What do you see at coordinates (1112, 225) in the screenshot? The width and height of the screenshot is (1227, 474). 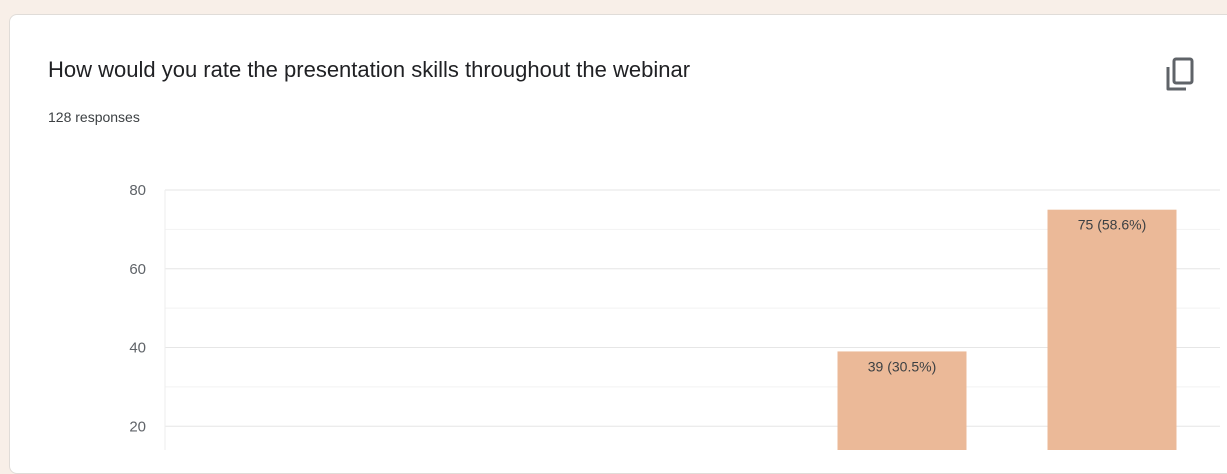 I see `bar-data-label: 75 (58.6%)` at bounding box center [1112, 225].